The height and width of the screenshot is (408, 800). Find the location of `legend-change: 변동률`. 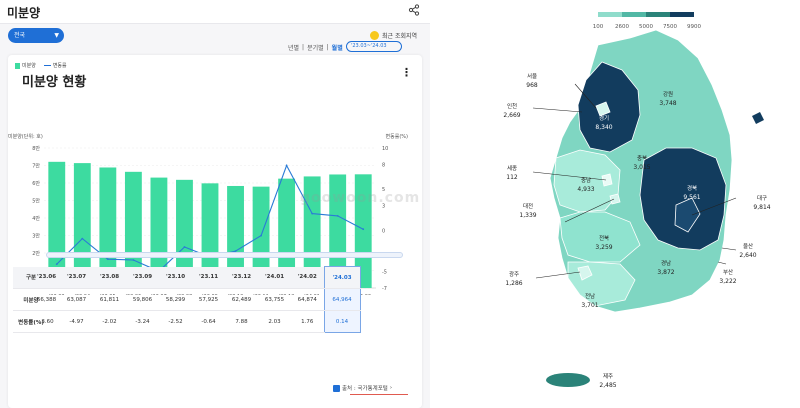

legend-change: 변동률 is located at coordinates (55, 65).